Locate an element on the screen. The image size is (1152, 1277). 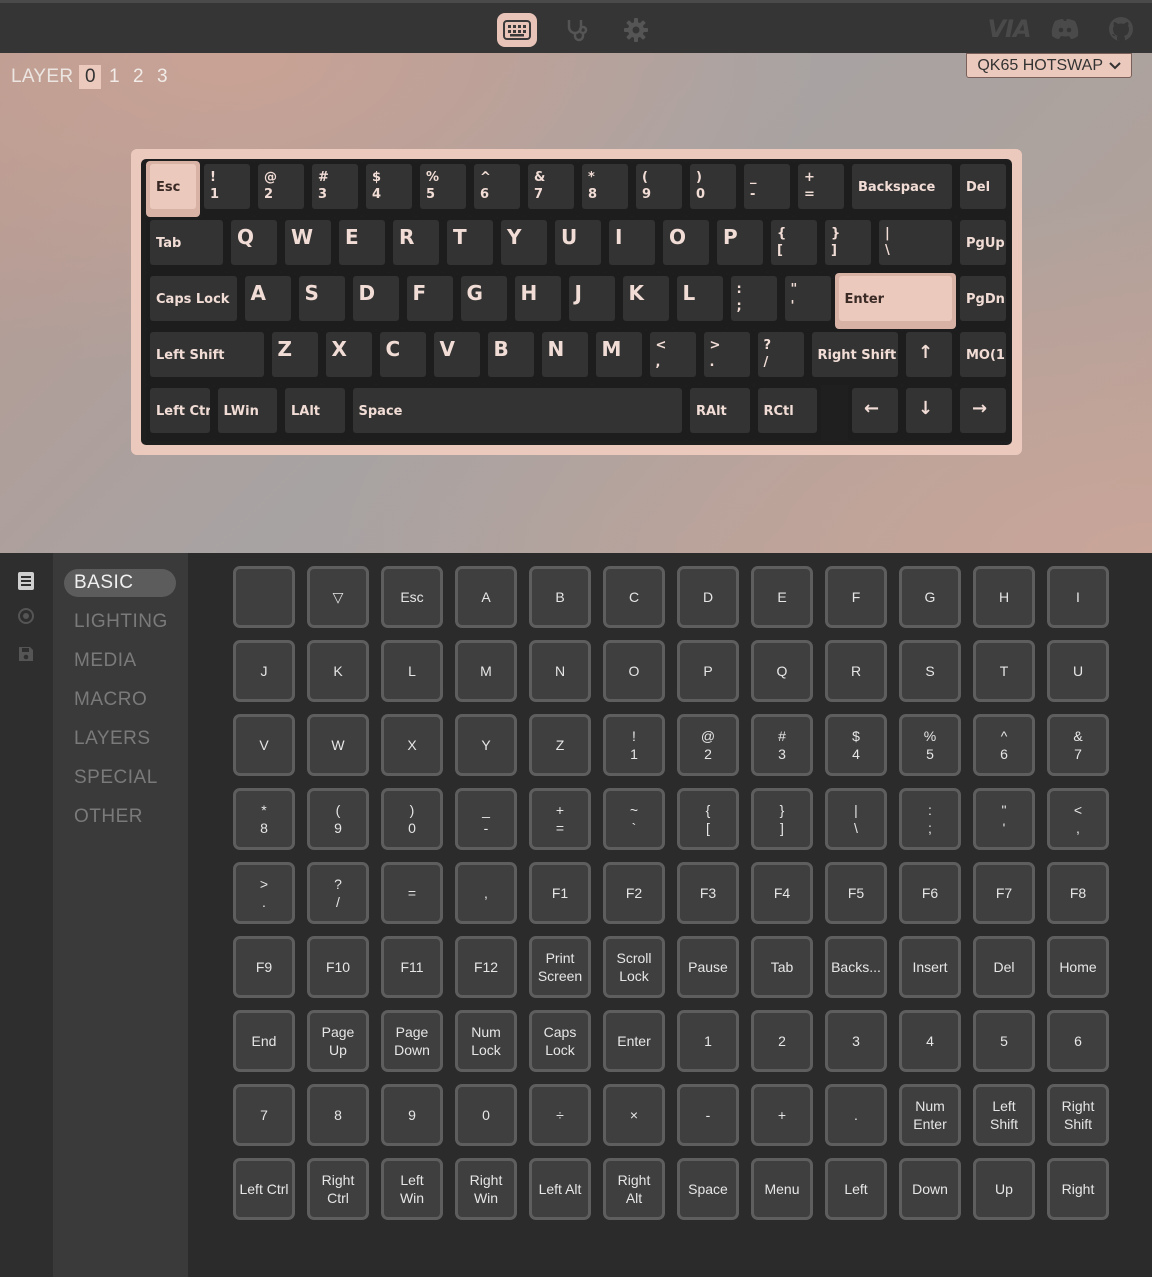
category-special: SPECIAL is located at coordinates (120, 778).